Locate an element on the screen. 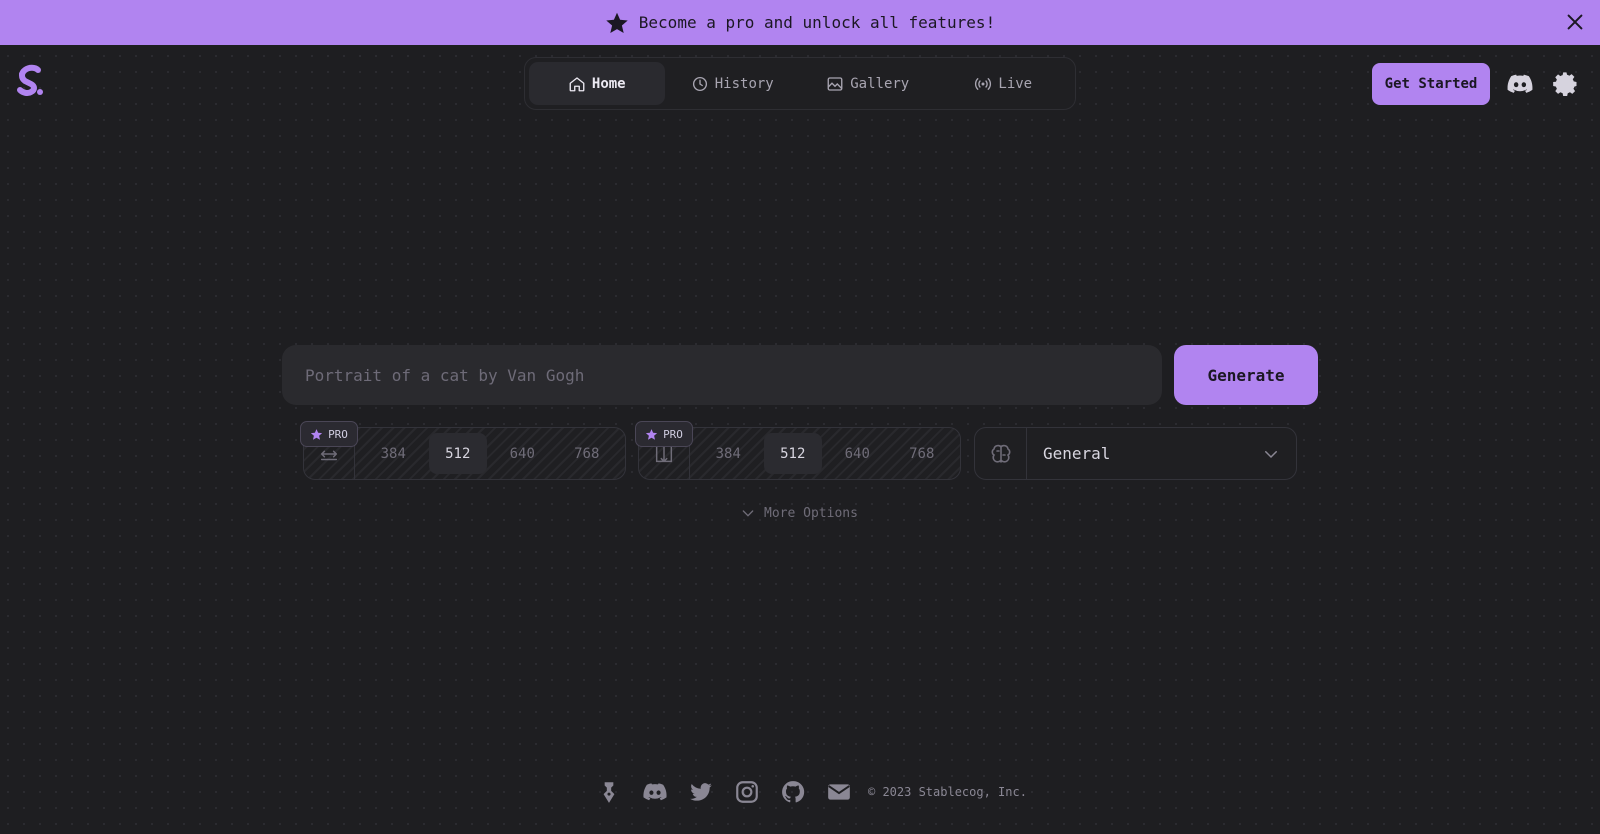 The image size is (1600, 834). nav-gallery: Gallery is located at coordinates (868, 83).